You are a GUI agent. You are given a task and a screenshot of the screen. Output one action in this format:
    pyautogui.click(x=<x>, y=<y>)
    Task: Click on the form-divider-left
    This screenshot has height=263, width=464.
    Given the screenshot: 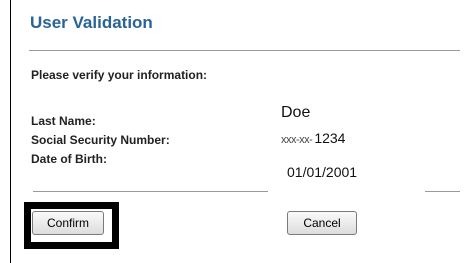 What is the action you would take?
    pyautogui.click(x=150, y=191)
    